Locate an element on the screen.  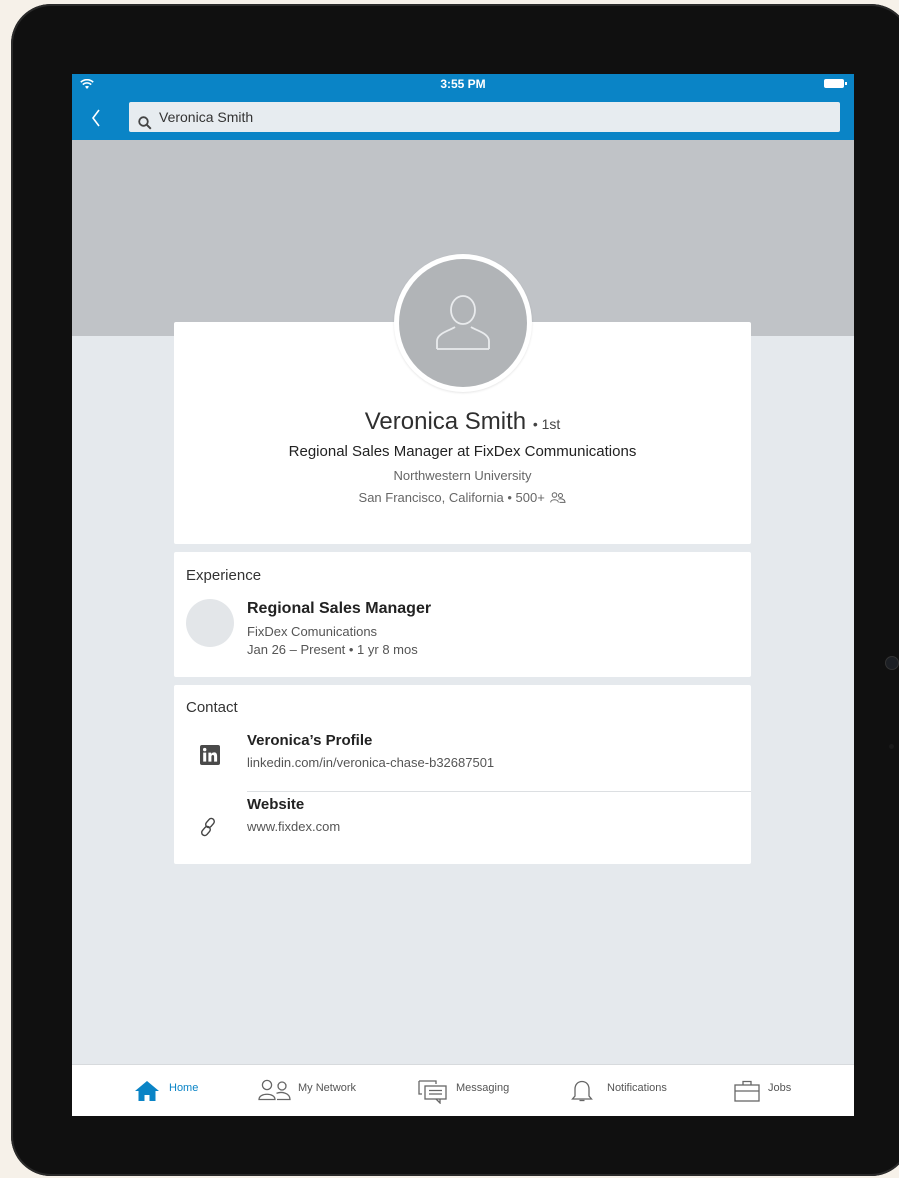
battery-icon is located at coordinates (835, 83).